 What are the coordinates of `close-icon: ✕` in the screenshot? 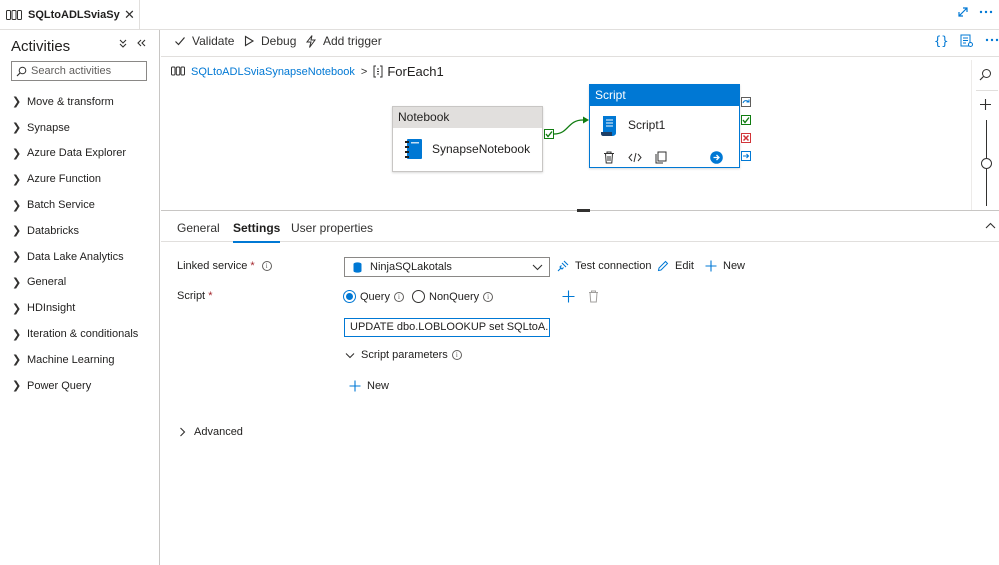 It's located at (129, 15).